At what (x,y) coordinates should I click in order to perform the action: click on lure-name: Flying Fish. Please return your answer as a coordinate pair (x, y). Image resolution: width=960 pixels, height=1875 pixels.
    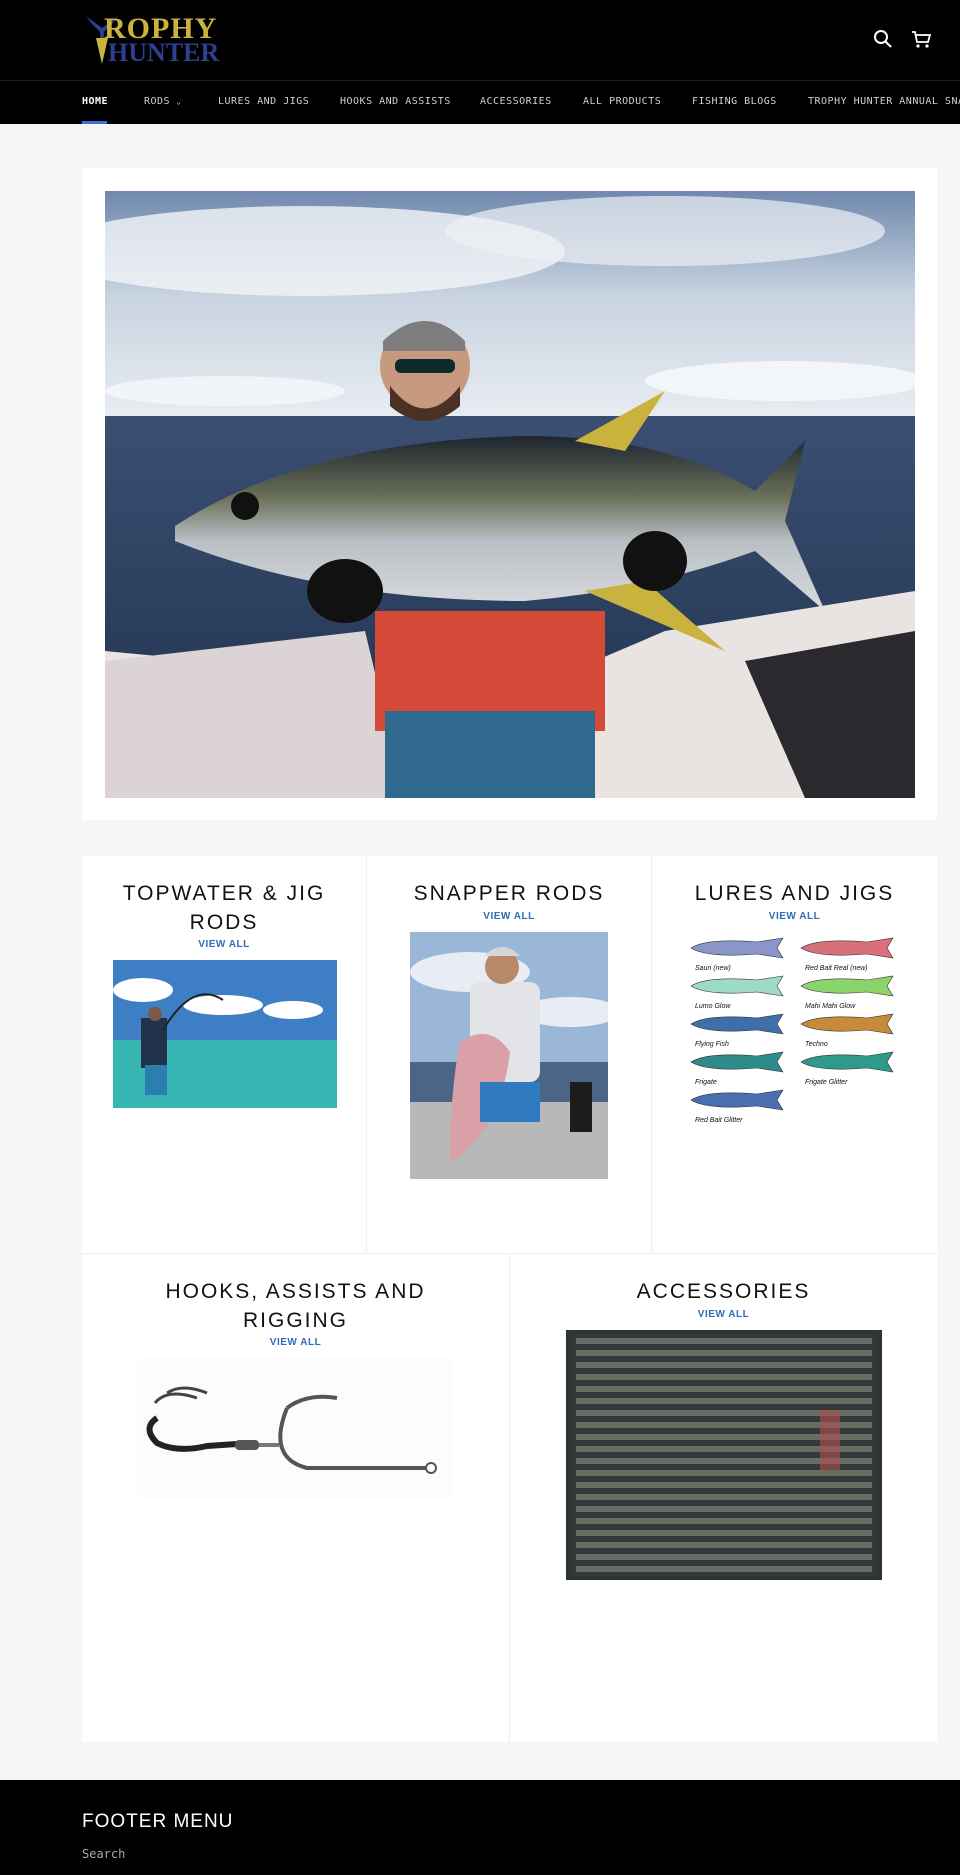
    Looking at the image, I should click on (712, 1044).